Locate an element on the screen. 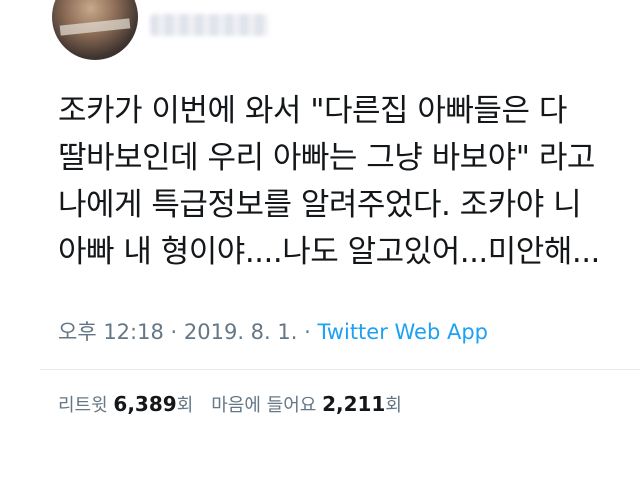 The image size is (640, 494). source-app-link: Twitter Web App is located at coordinates (402, 332).